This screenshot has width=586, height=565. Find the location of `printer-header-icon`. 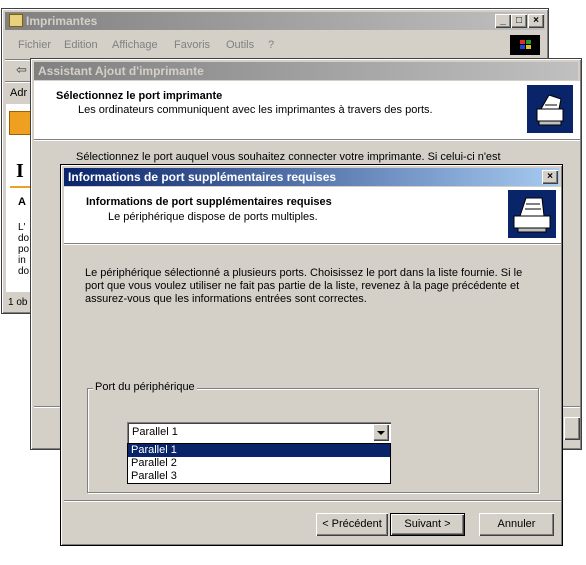

printer-header-icon is located at coordinates (532, 214).